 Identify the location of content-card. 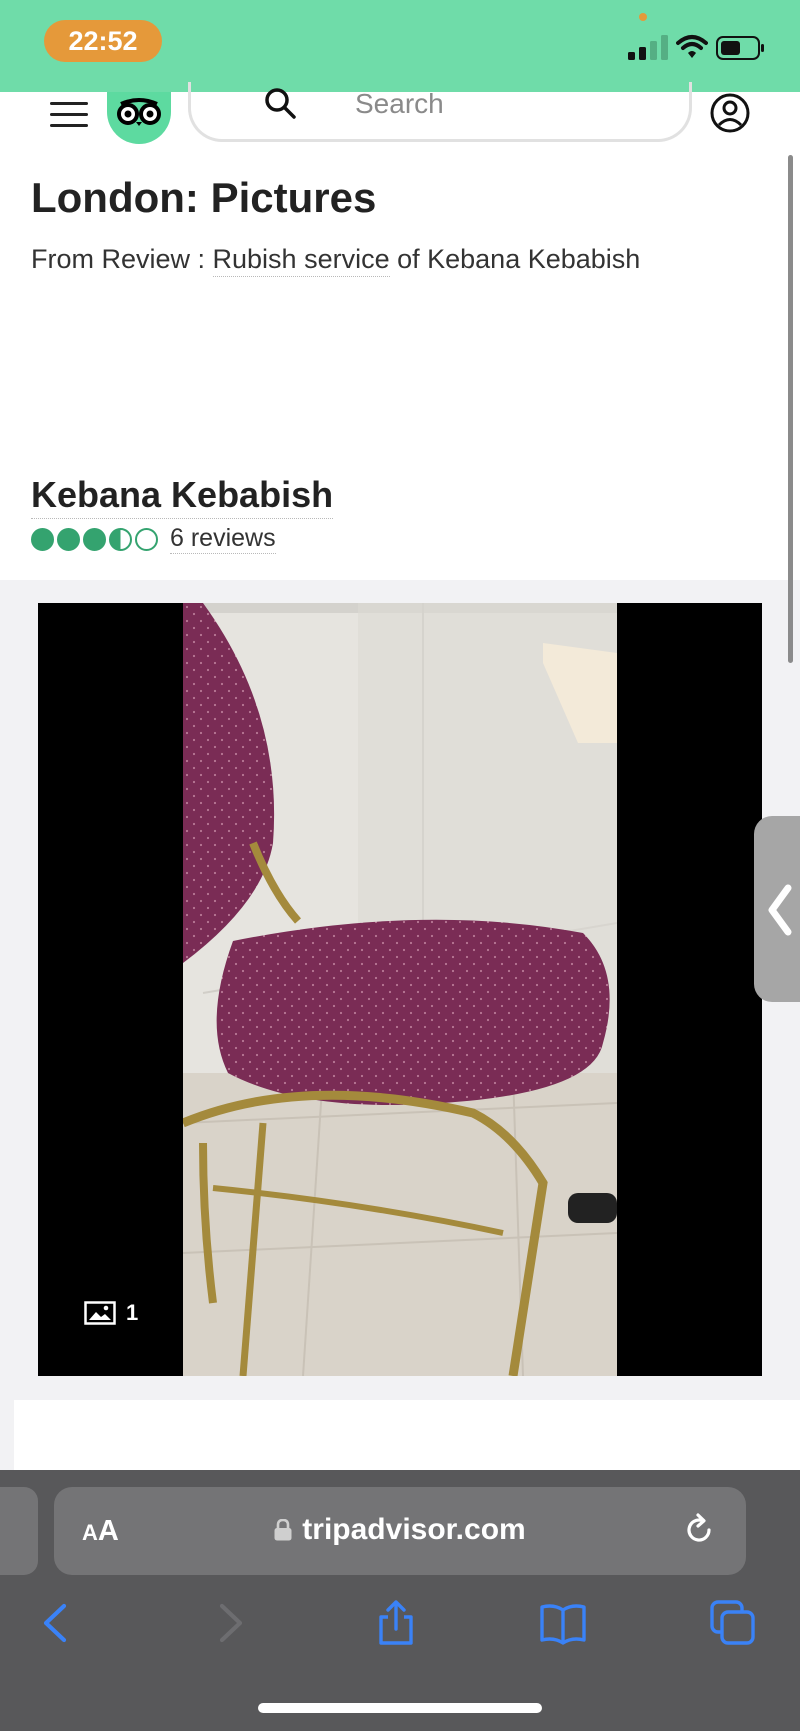
(407, 1435).